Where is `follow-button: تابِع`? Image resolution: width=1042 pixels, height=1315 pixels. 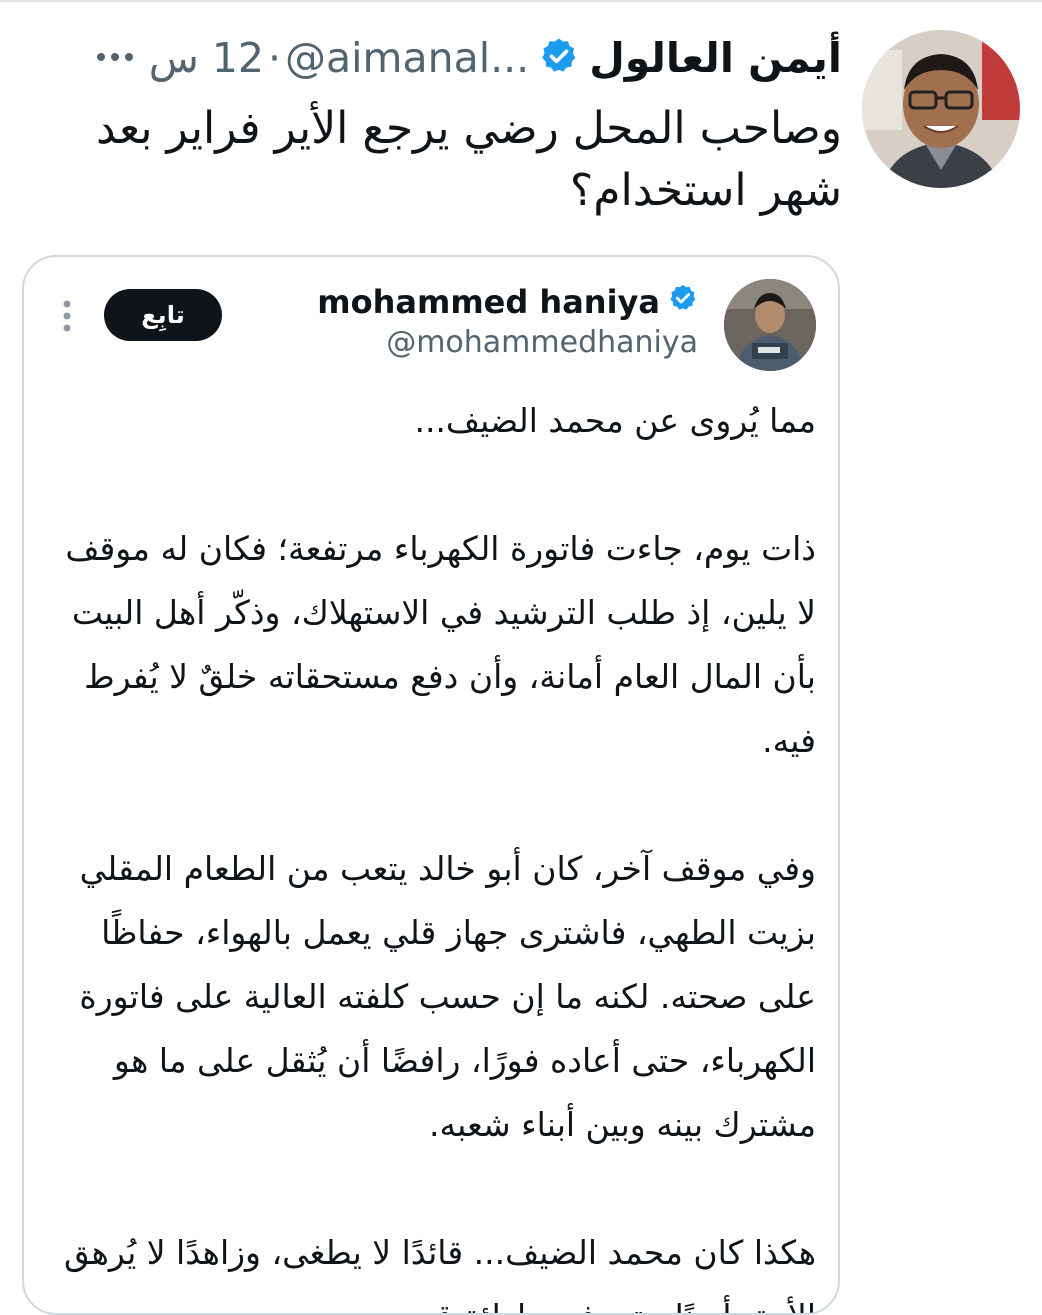 follow-button: تابِع is located at coordinates (163, 315).